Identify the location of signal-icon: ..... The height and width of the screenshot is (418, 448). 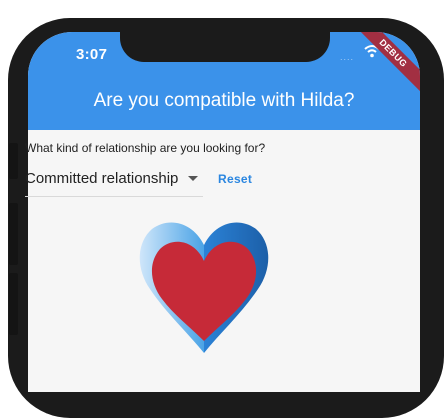
(347, 57).